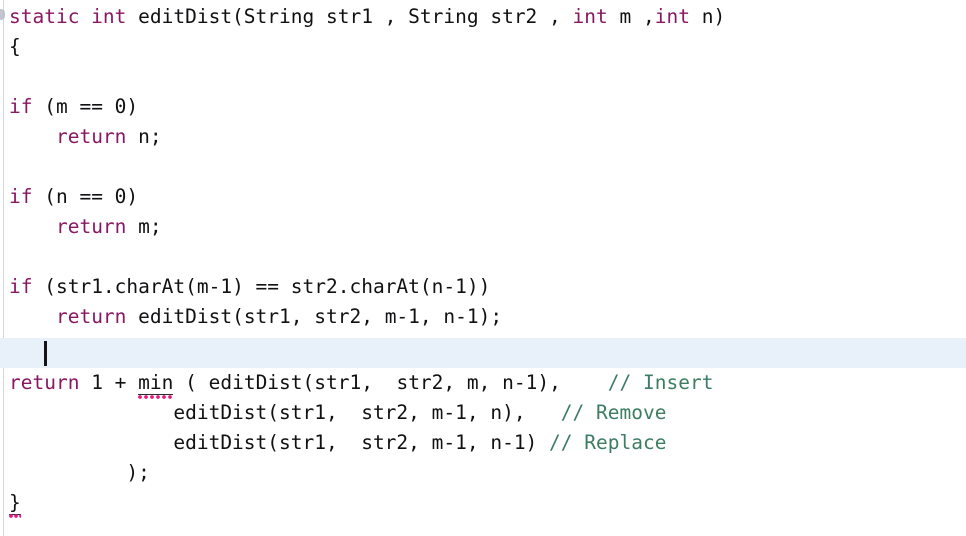 This screenshot has height=536, width=966. Describe the element at coordinates (483, 107) in the screenshot. I see `code-line: if (m == 0)` at that location.